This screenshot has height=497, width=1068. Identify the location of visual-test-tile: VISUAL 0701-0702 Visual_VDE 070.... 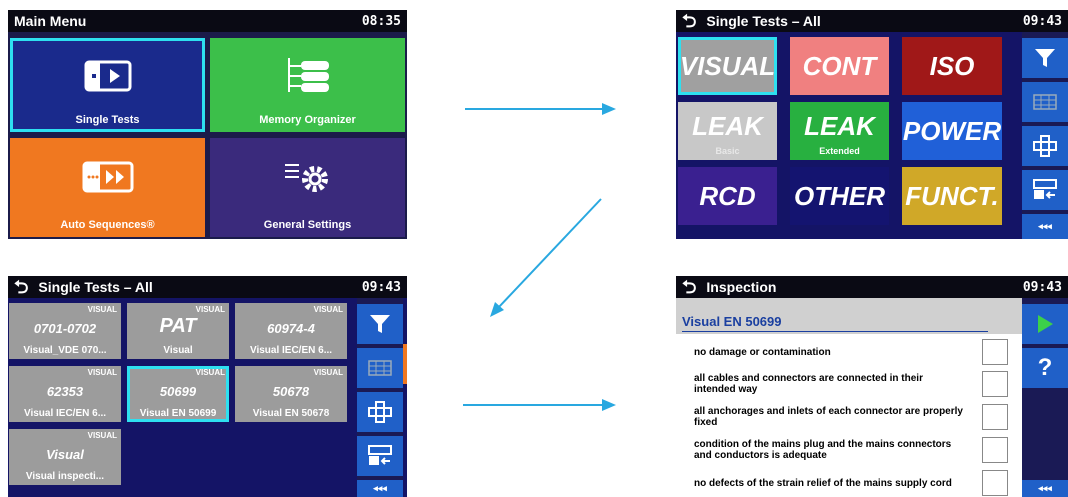
(65, 331).